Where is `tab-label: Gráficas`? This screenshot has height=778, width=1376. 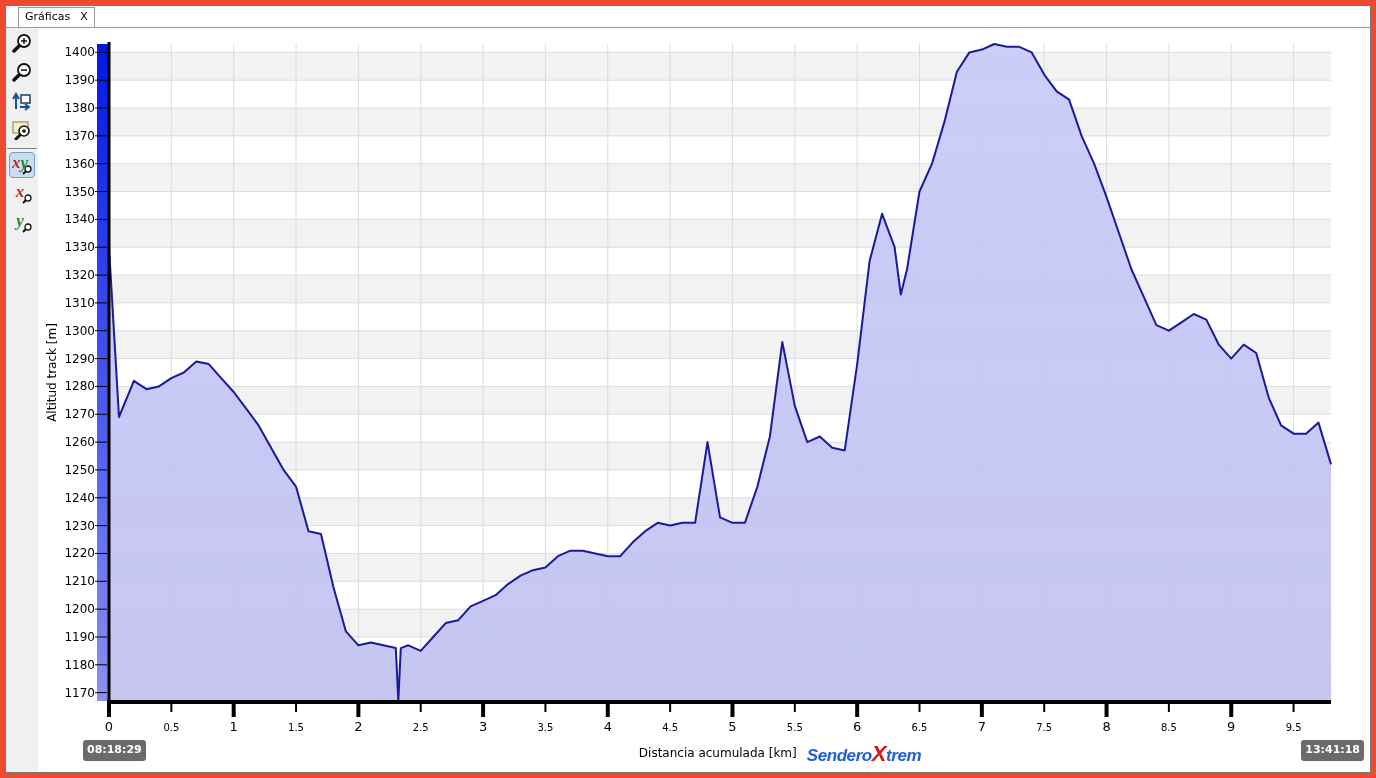 tab-label: Gráficas is located at coordinates (48, 17).